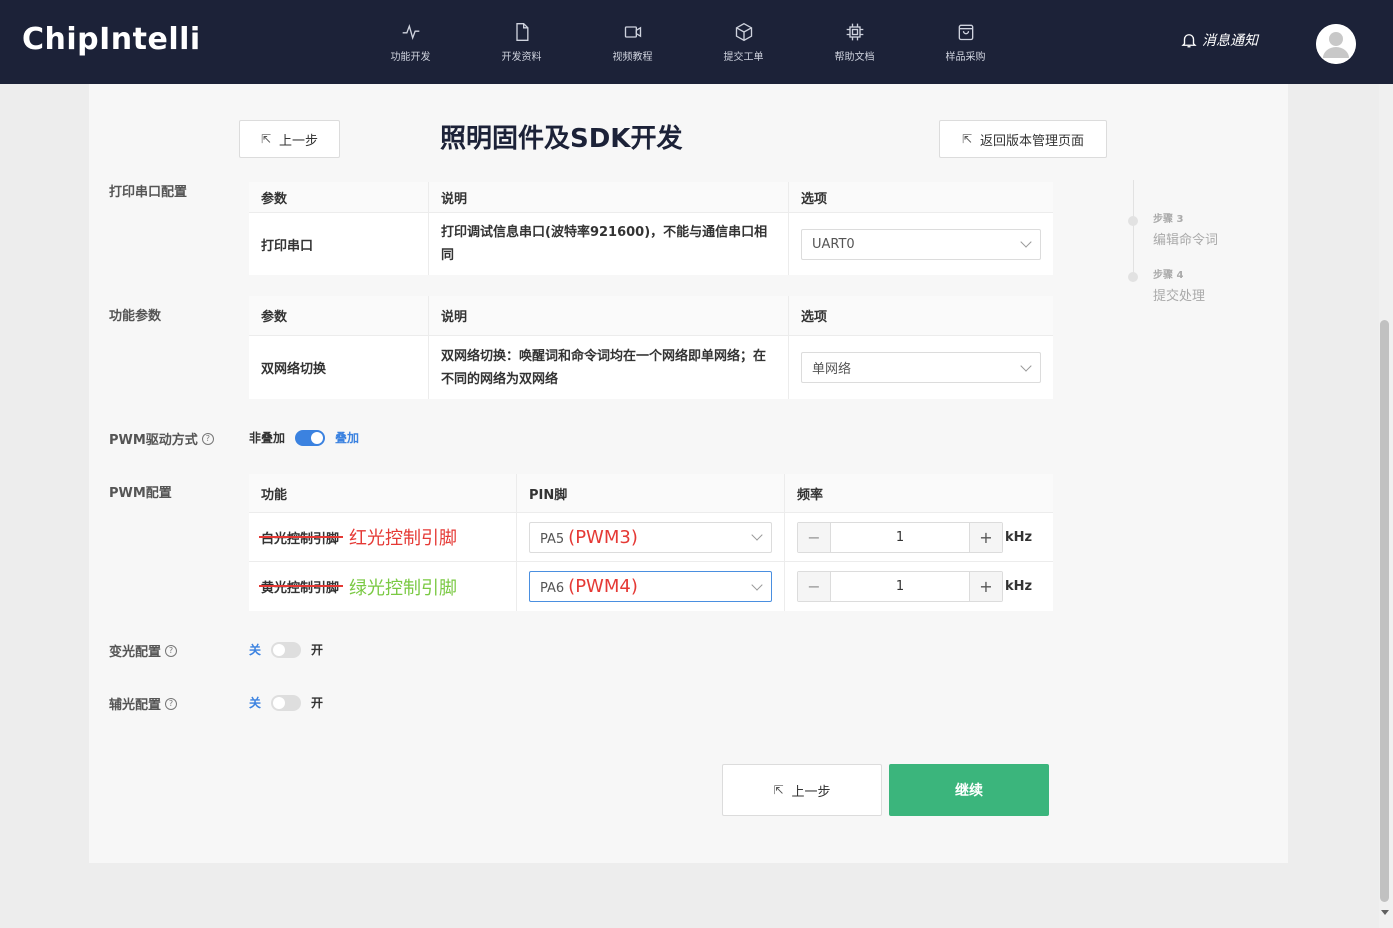 The height and width of the screenshot is (928, 1393). Describe the element at coordinates (603, 586) in the screenshot. I see `pin-annotation: (PWM4)` at that location.